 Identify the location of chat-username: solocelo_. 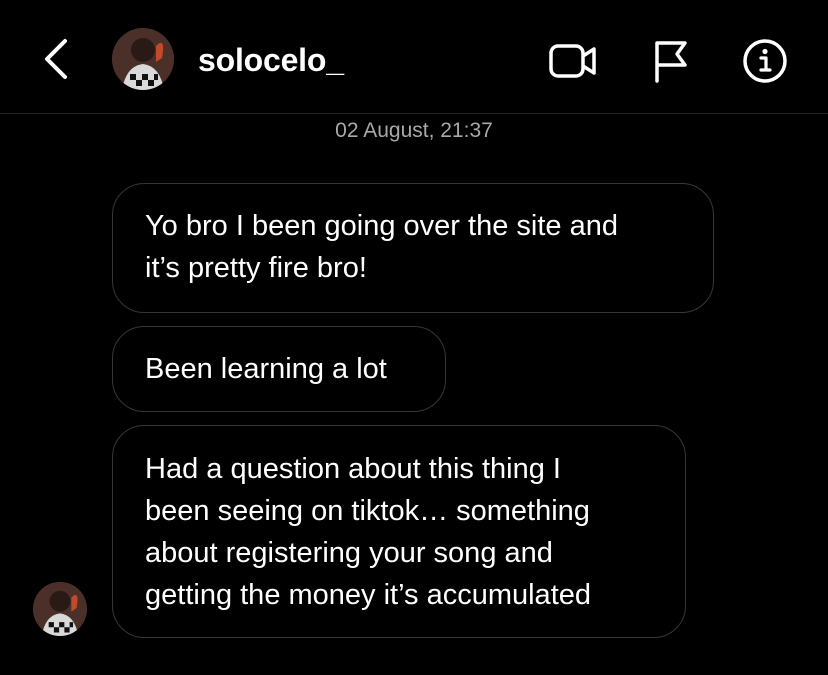
(271, 60).